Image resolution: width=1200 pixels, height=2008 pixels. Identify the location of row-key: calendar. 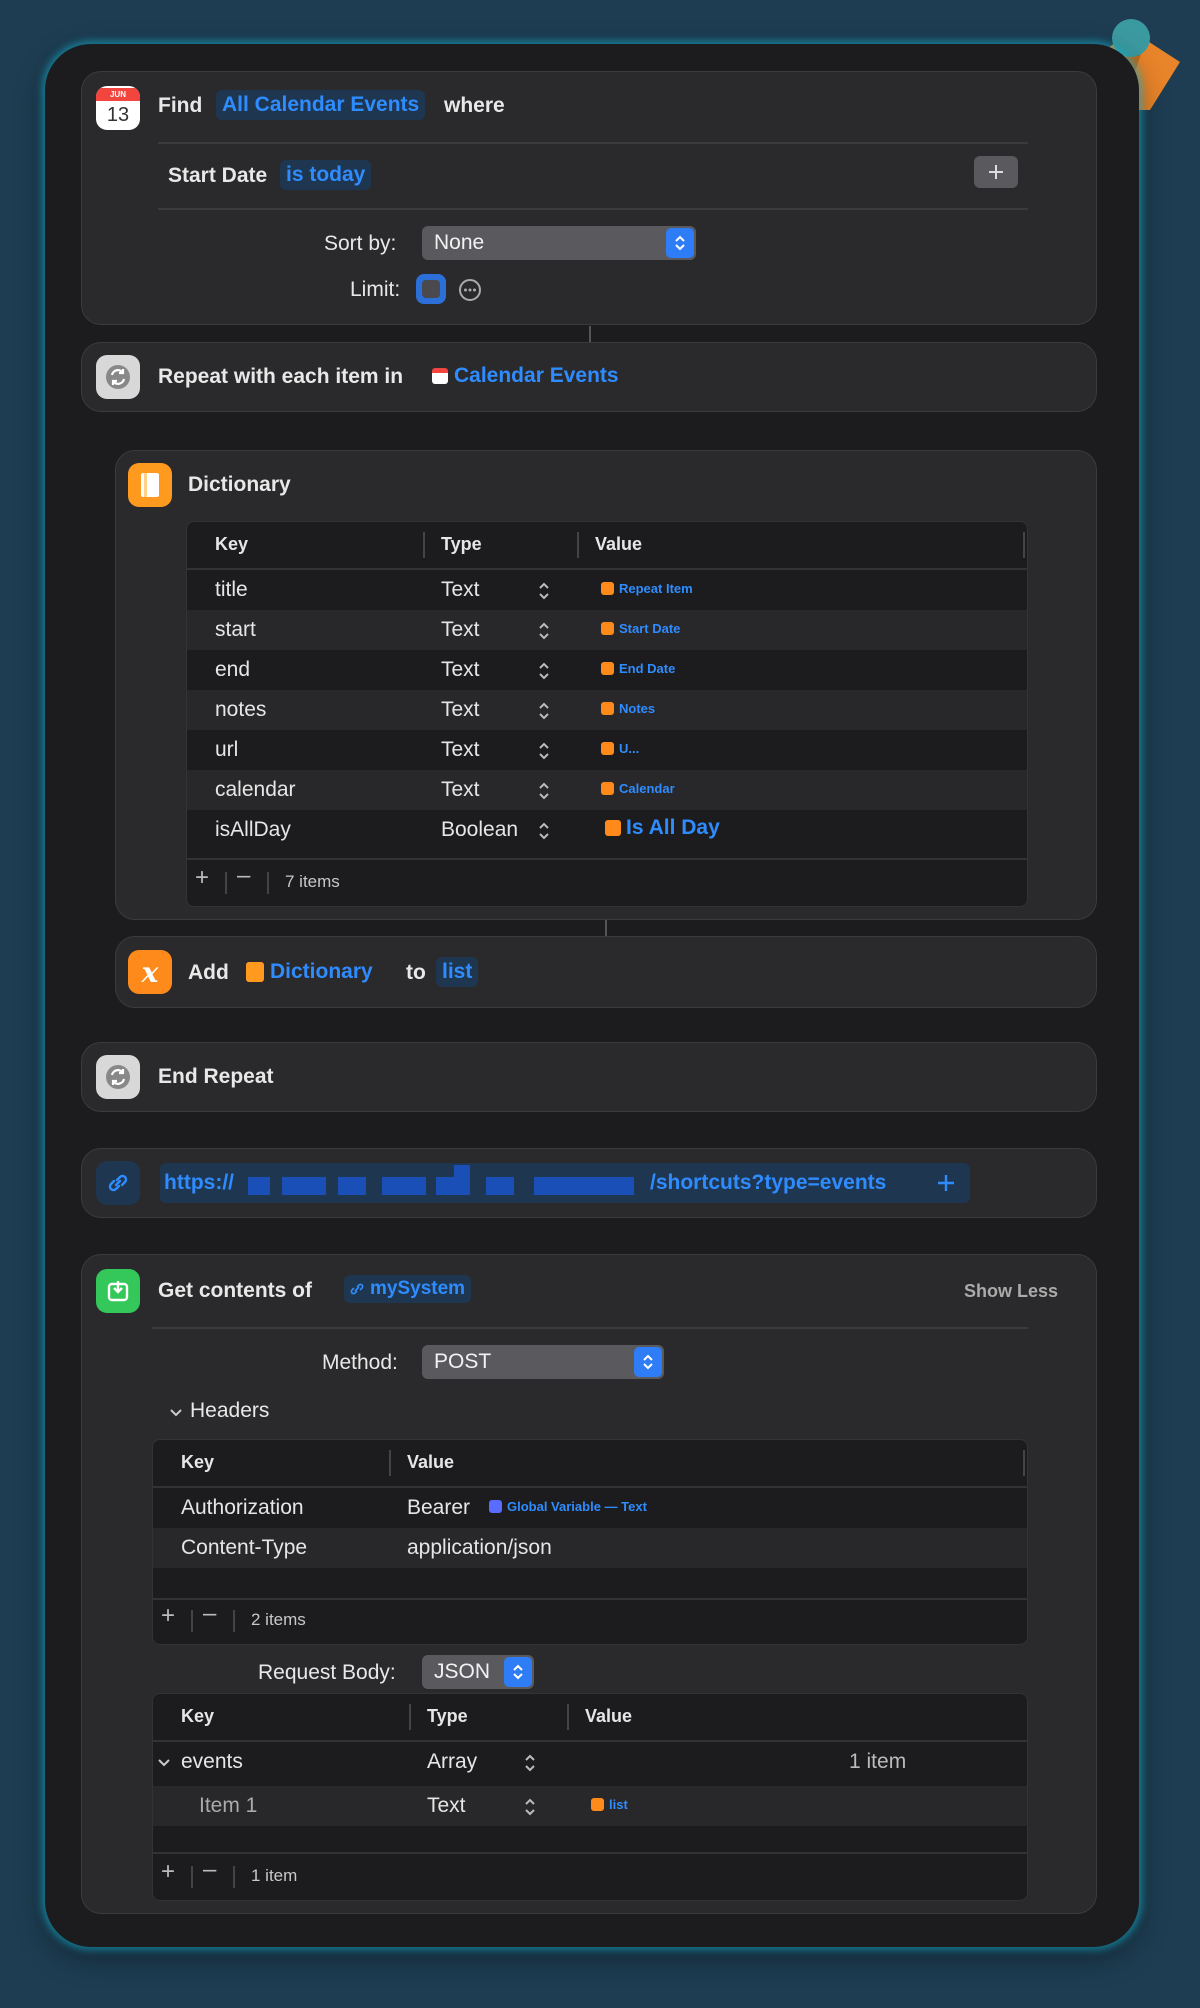
(255, 790).